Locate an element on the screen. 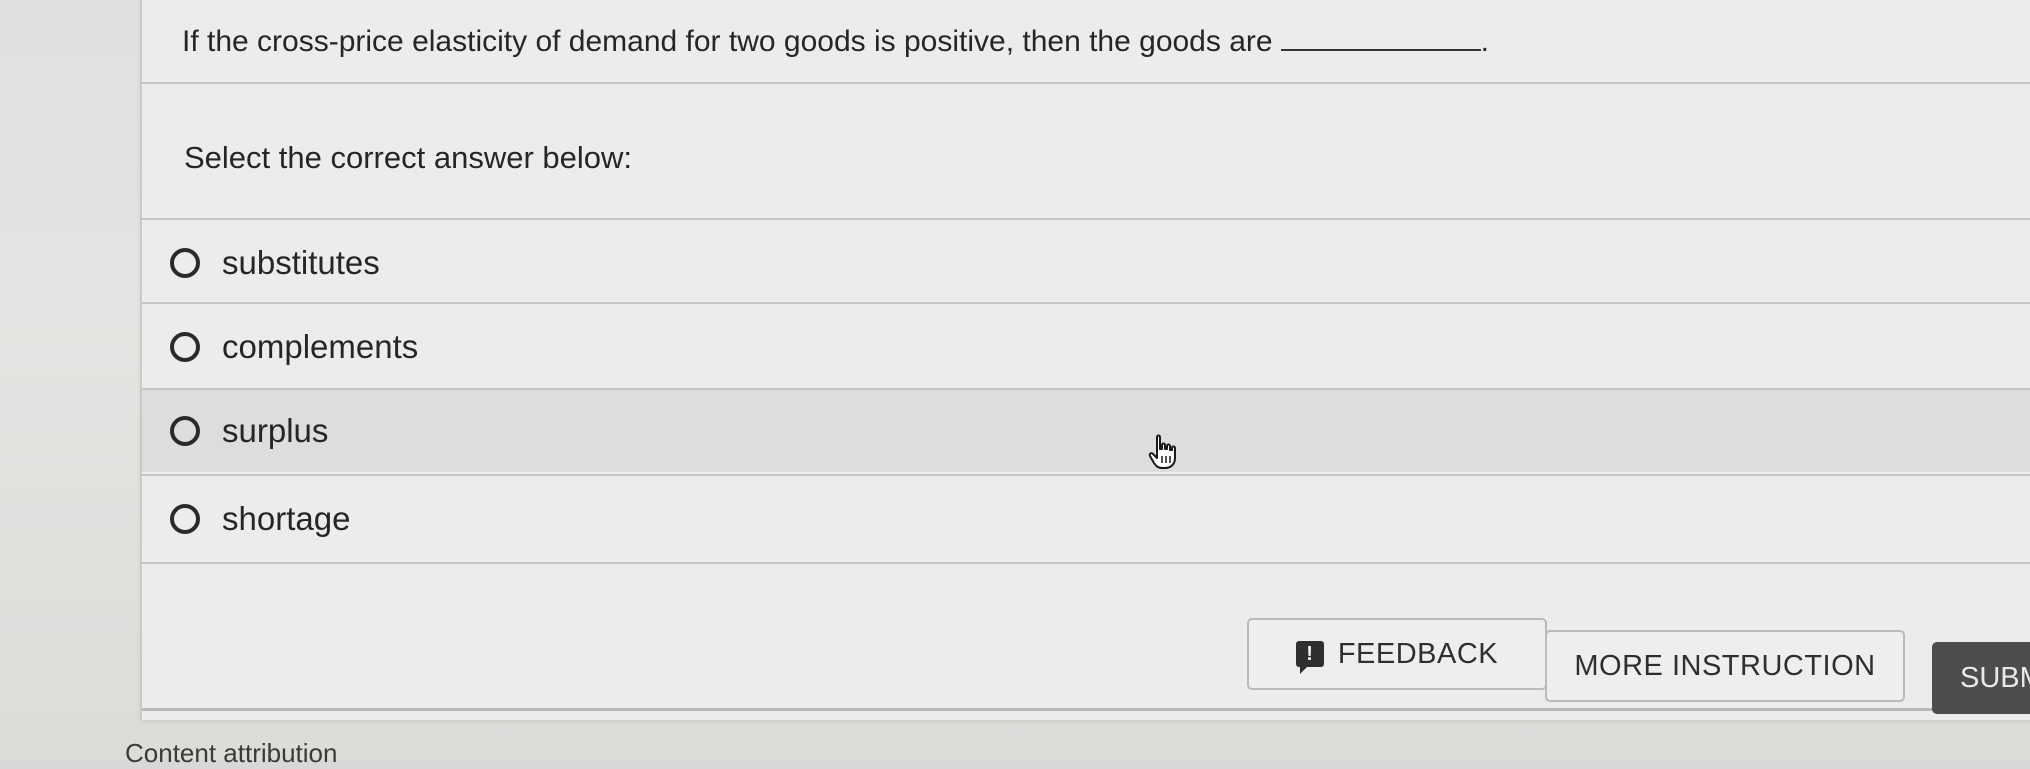 The width and height of the screenshot is (2030, 769). submit-button: SUBM is located at coordinates (1981, 678).